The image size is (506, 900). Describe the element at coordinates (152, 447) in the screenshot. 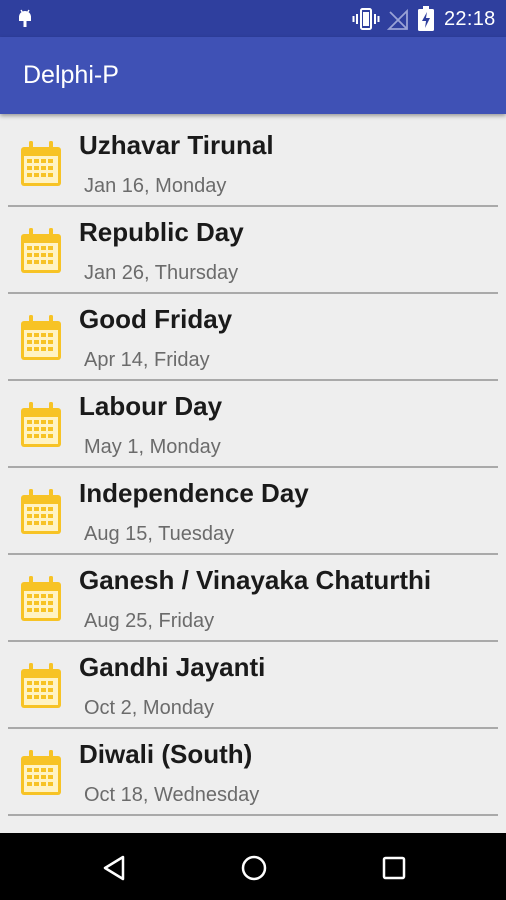

I see `holiday-date: May 1, Monday` at that location.